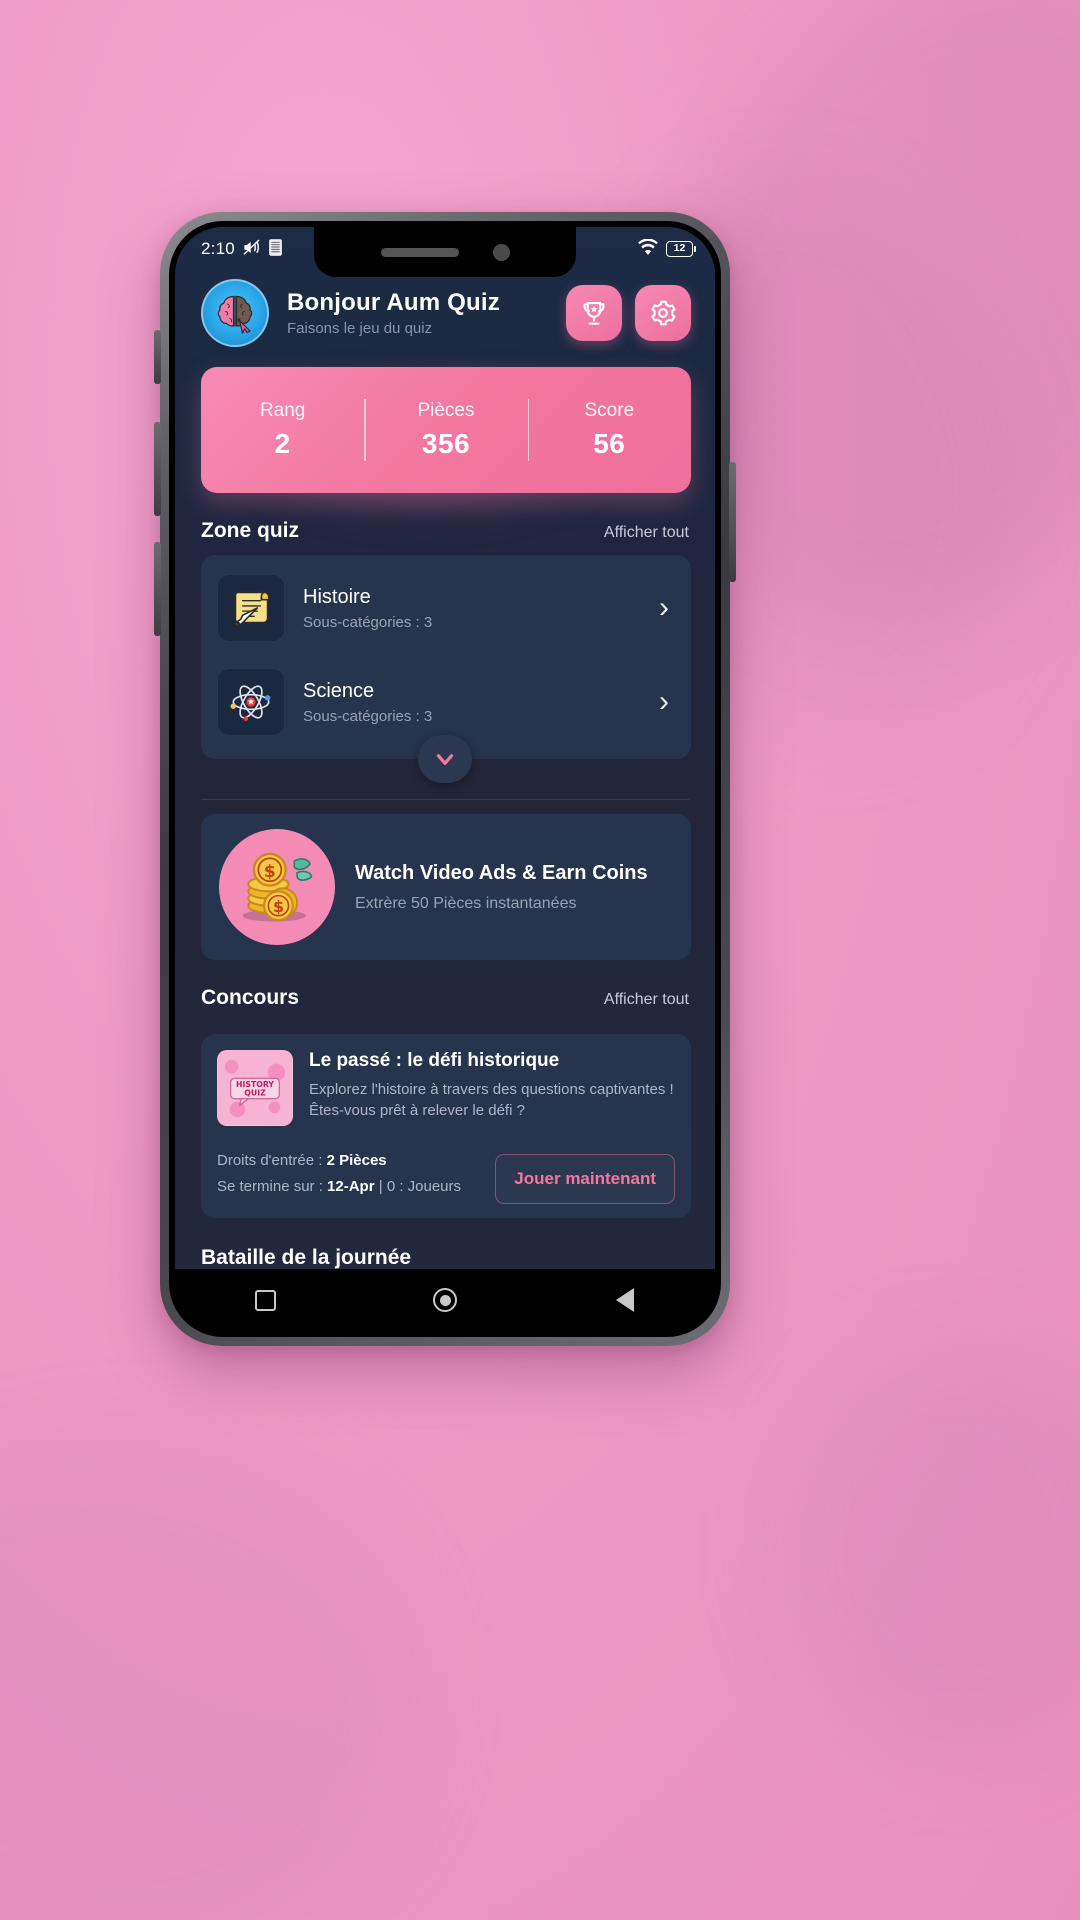  Describe the element at coordinates (628, 313) in the screenshot. I see `header-actions` at that location.